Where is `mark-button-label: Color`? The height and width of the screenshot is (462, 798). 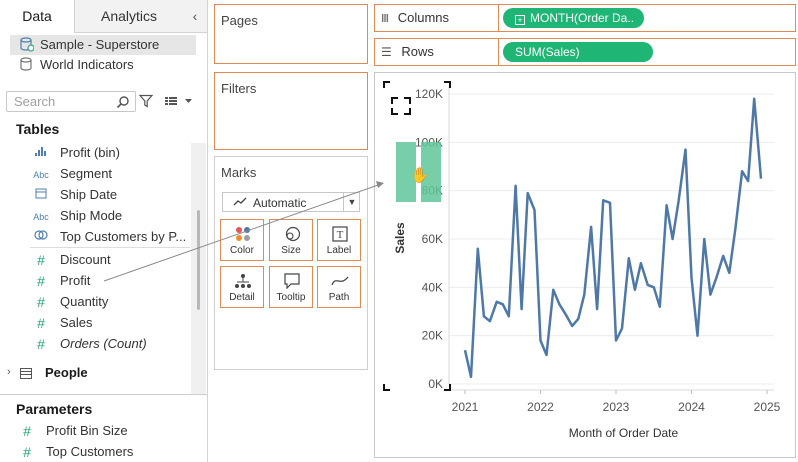 mark-button-label: Color is located at coordinates (242, 250).